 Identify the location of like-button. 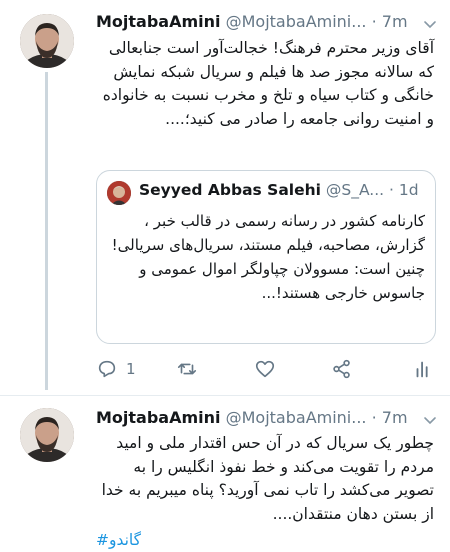
(265, 369).